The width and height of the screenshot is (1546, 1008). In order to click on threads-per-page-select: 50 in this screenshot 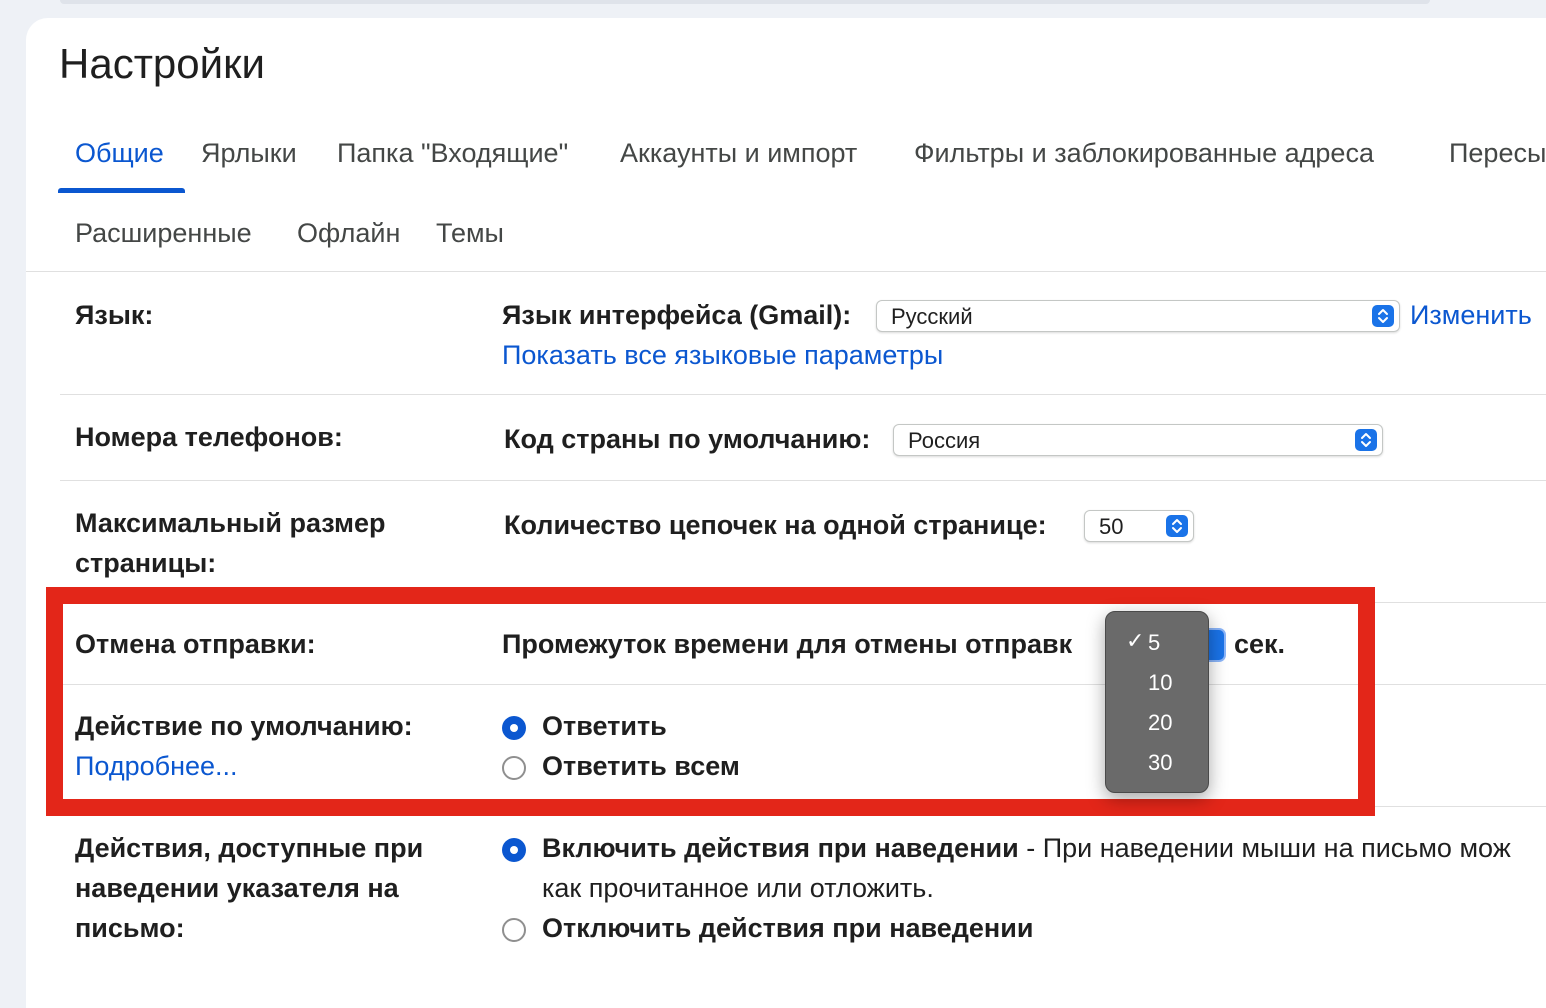, I will do `click(1139, 526)`.